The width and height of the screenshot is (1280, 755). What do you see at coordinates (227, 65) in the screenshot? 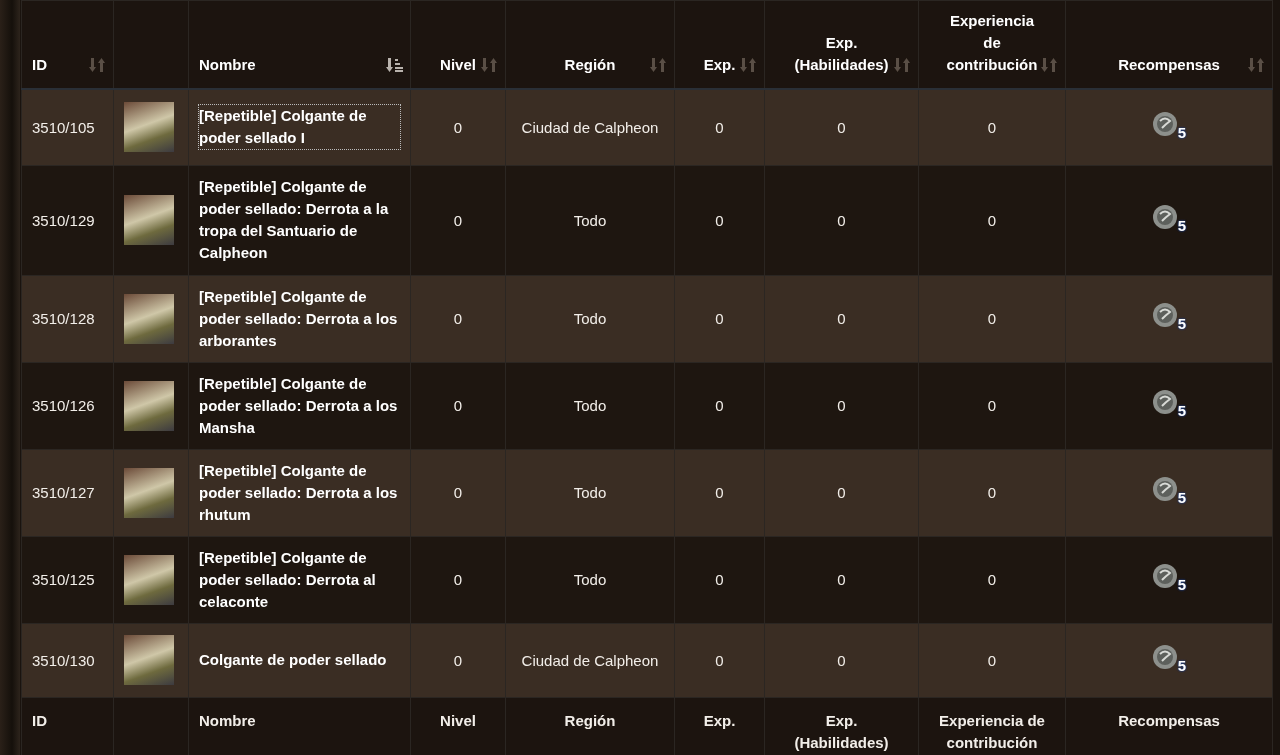
I see `column-header: Nombre` at bounding box center [227, 65].